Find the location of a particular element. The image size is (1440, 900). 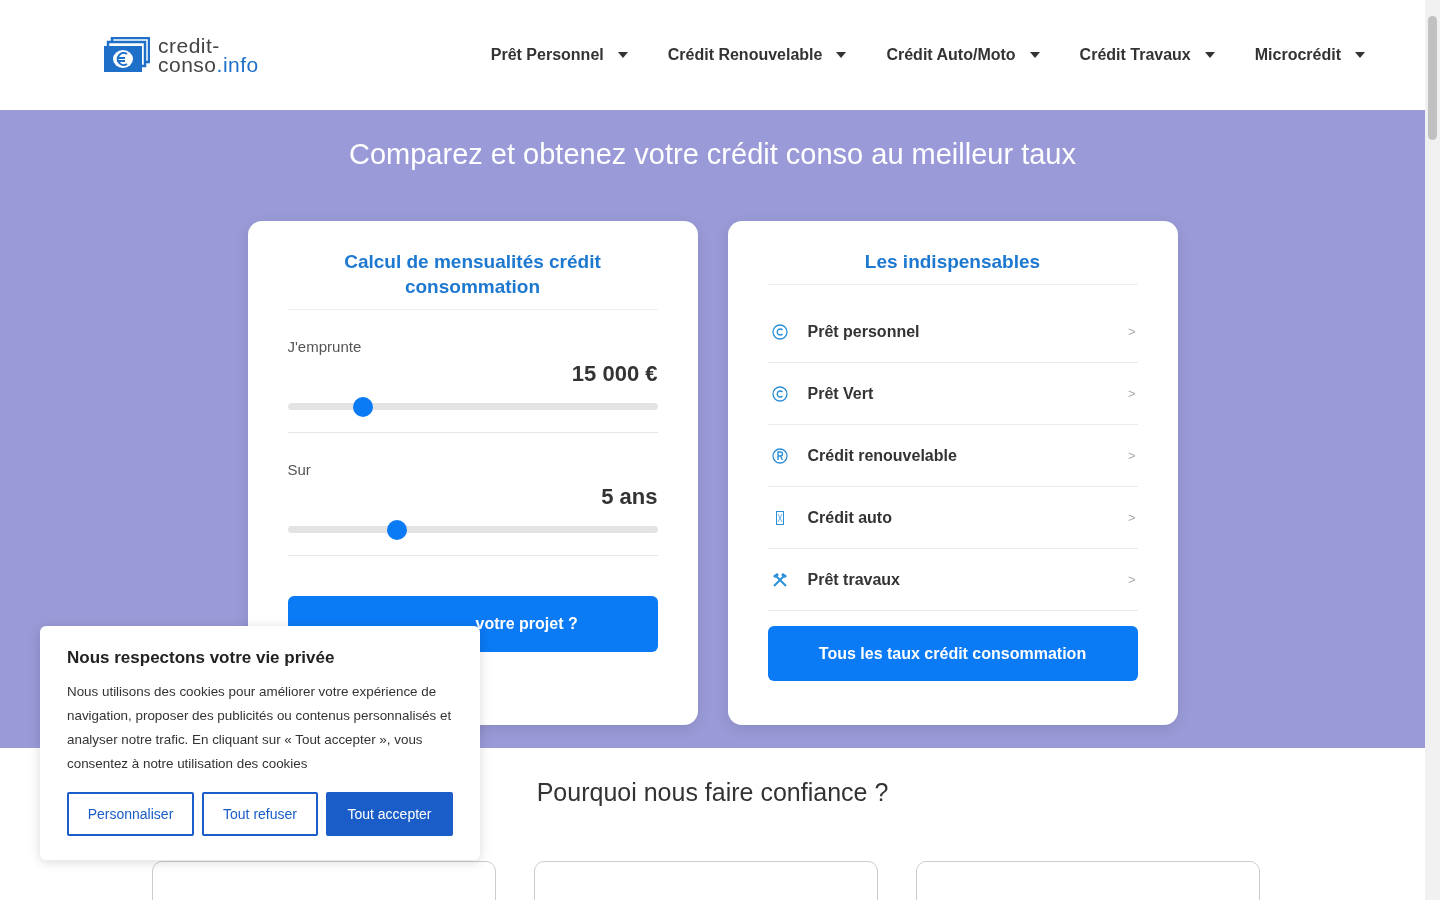

nav-menu-item: Crédit Renouvelable is located at coordinates (757, 55).